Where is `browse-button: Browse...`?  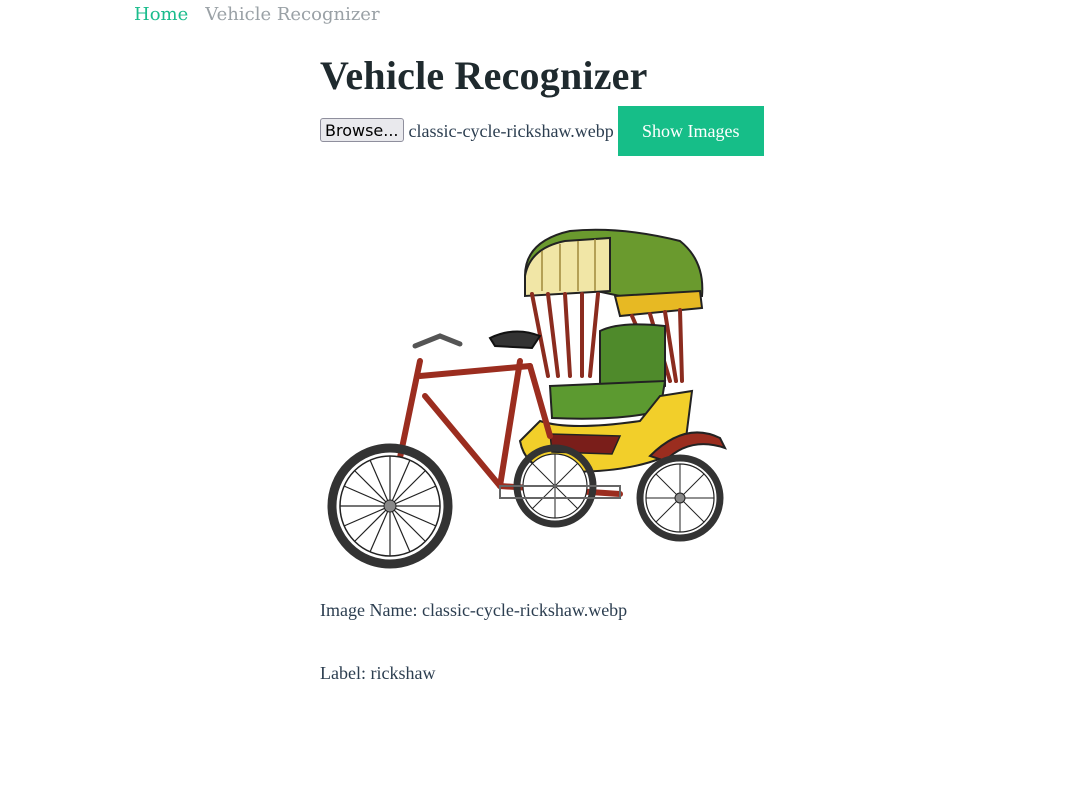 browse-button: Browse... is located at coordinates (362, 130).